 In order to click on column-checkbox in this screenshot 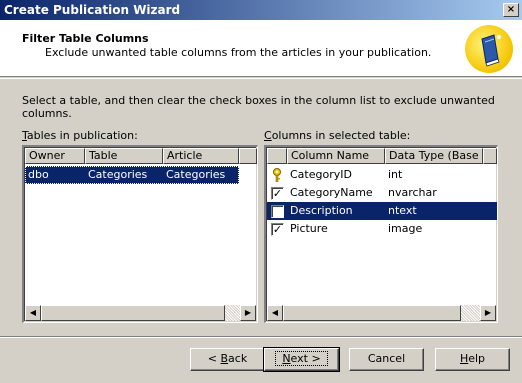, I will do `click(277, 211)`.